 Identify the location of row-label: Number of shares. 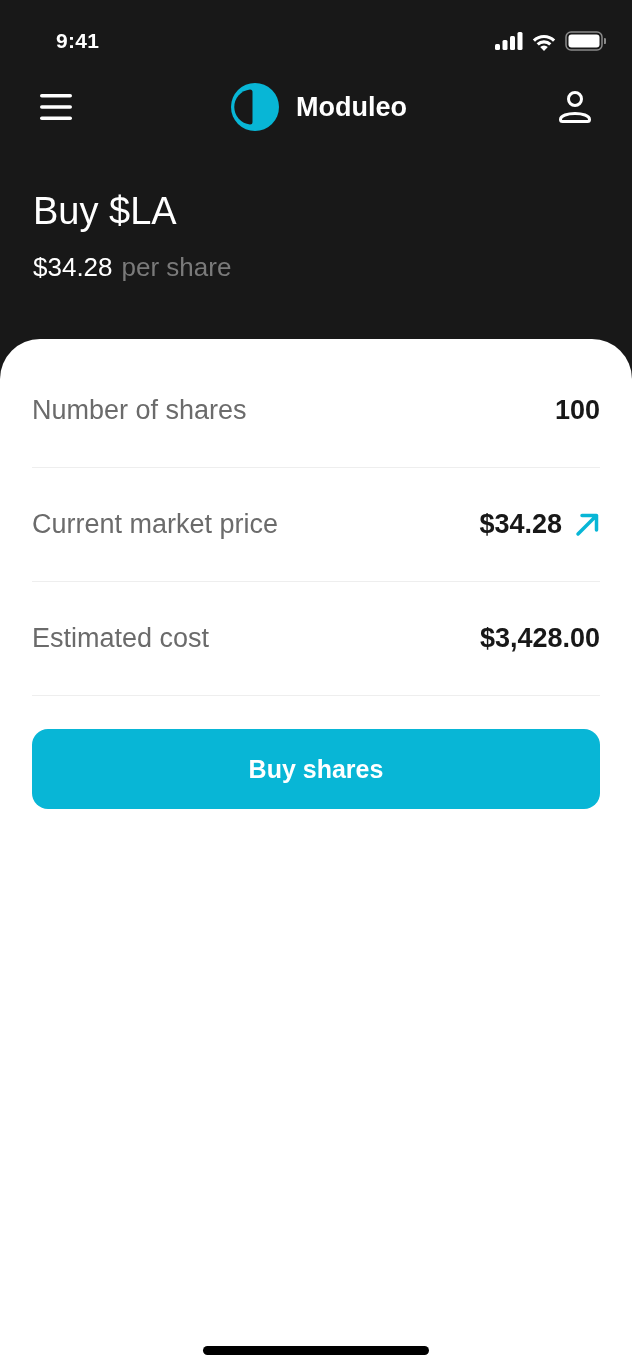
(139, 410).